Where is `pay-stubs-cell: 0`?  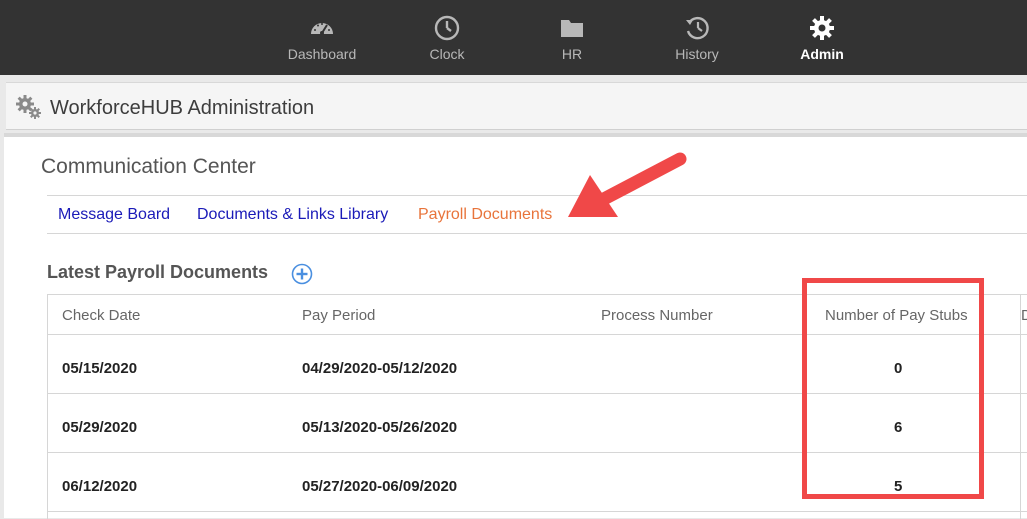
pay-stubs-cell: 0 is located at coordinates (898, 368).